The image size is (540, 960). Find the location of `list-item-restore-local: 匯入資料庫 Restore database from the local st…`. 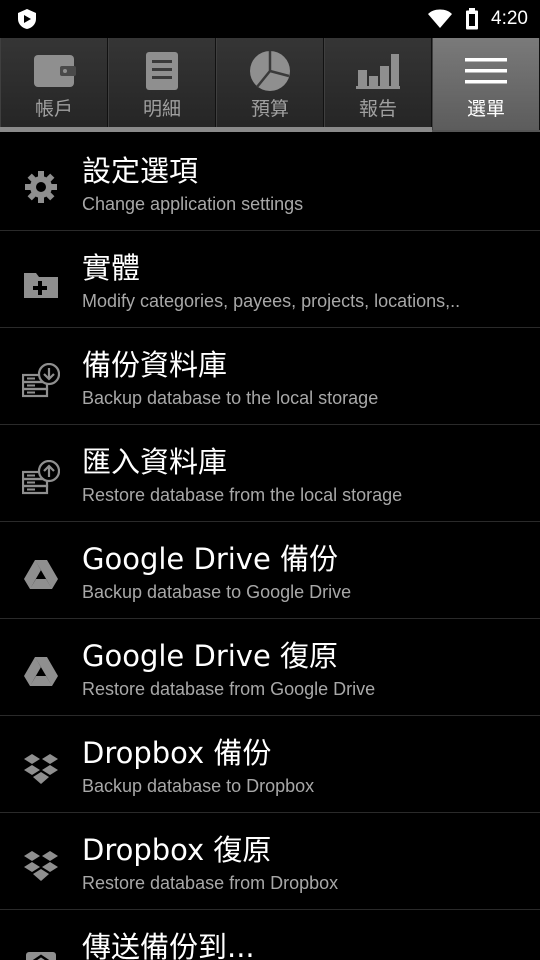

list-item-restore-local: 匯入資料庫 Restore database from the local st… is located at coordinates (270, 473).